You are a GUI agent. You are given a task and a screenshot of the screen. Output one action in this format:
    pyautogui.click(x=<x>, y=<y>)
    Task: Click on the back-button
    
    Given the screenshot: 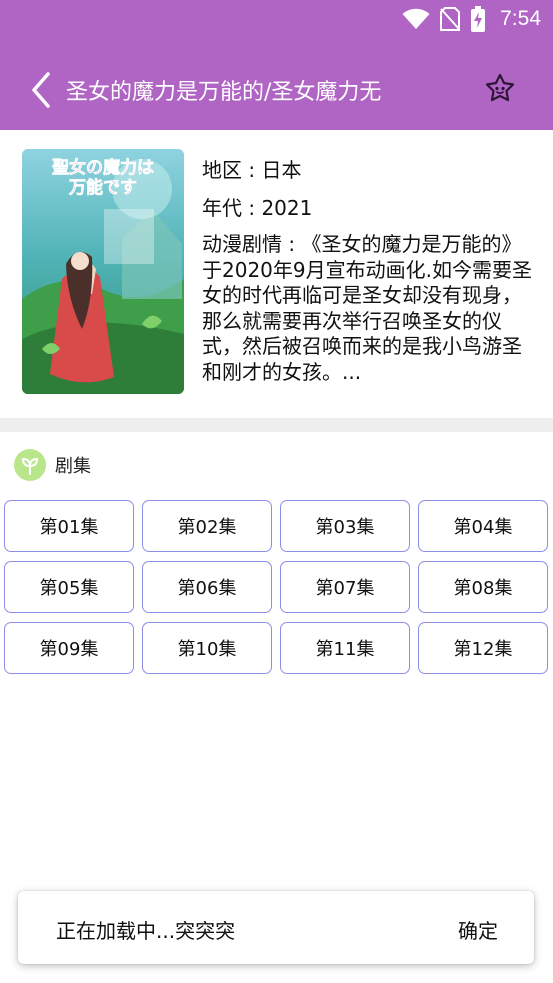 What is the action you would take?
    pyautogui.click(x=42, y=90)
    